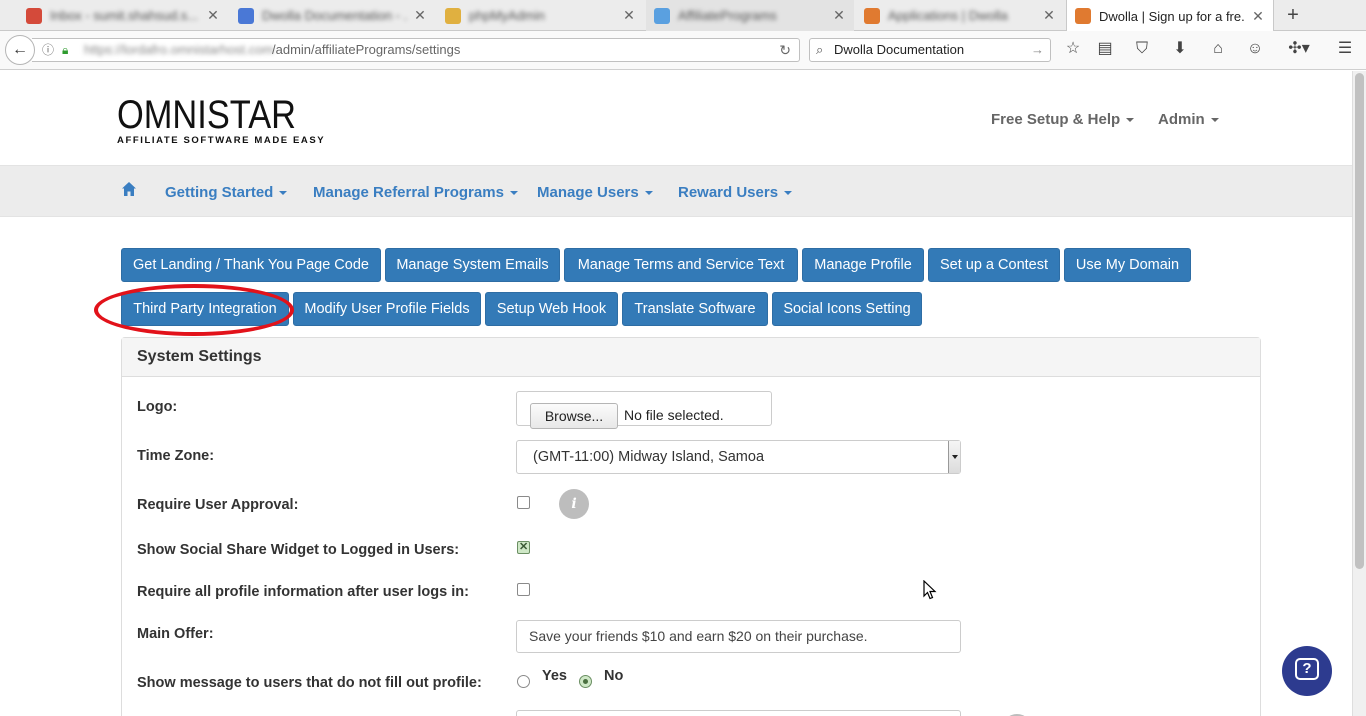 This screenshot has height=716, width=1366. What do you see at coordinates (1127, 265) in the screenshot?
I see `use-my-domain-button: Use My Domain` at bounding box center [1127, 265].